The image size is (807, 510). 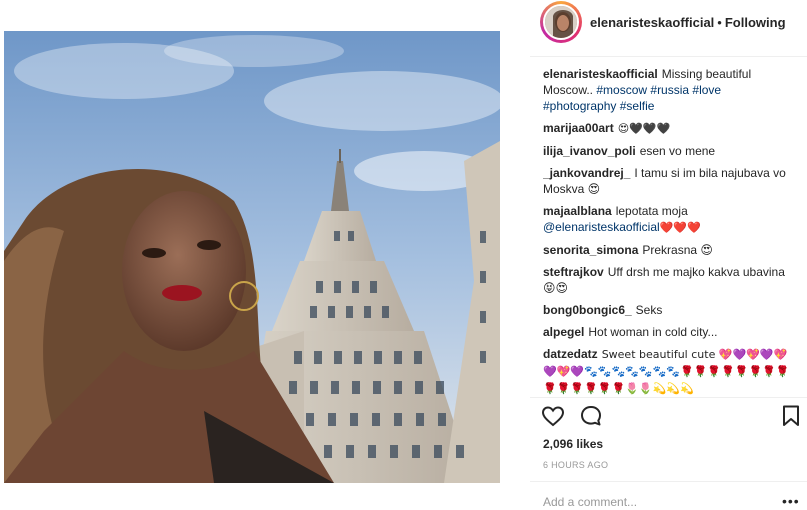 What do you see at coordinates (755, 22) in the screenshot?
I see `following-button: Following` at bounding box center [755, 22].